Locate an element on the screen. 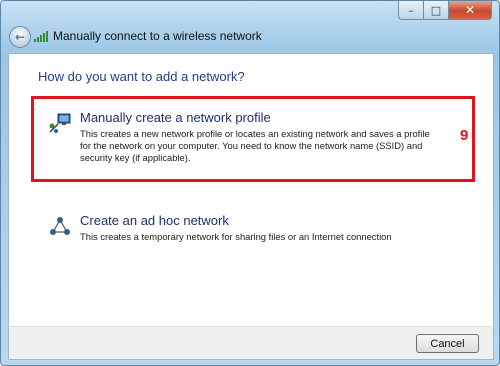 The image size is (500, 366). cancel-button: Cancel is located at coordinates (447, 343).